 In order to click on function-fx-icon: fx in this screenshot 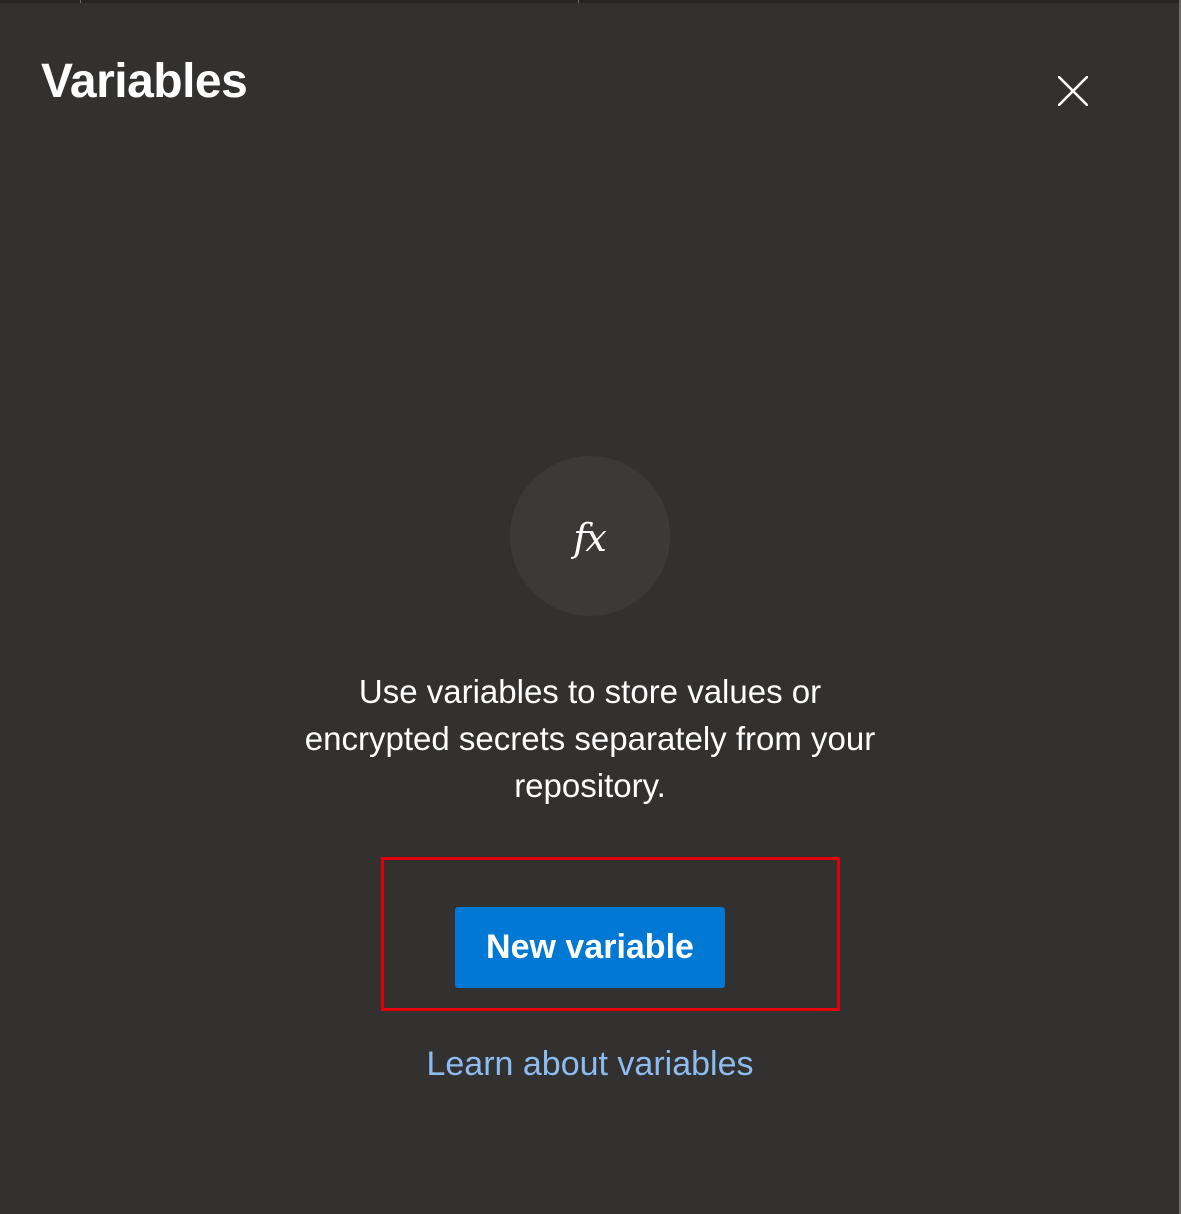, I will do `click(589, 538)`.